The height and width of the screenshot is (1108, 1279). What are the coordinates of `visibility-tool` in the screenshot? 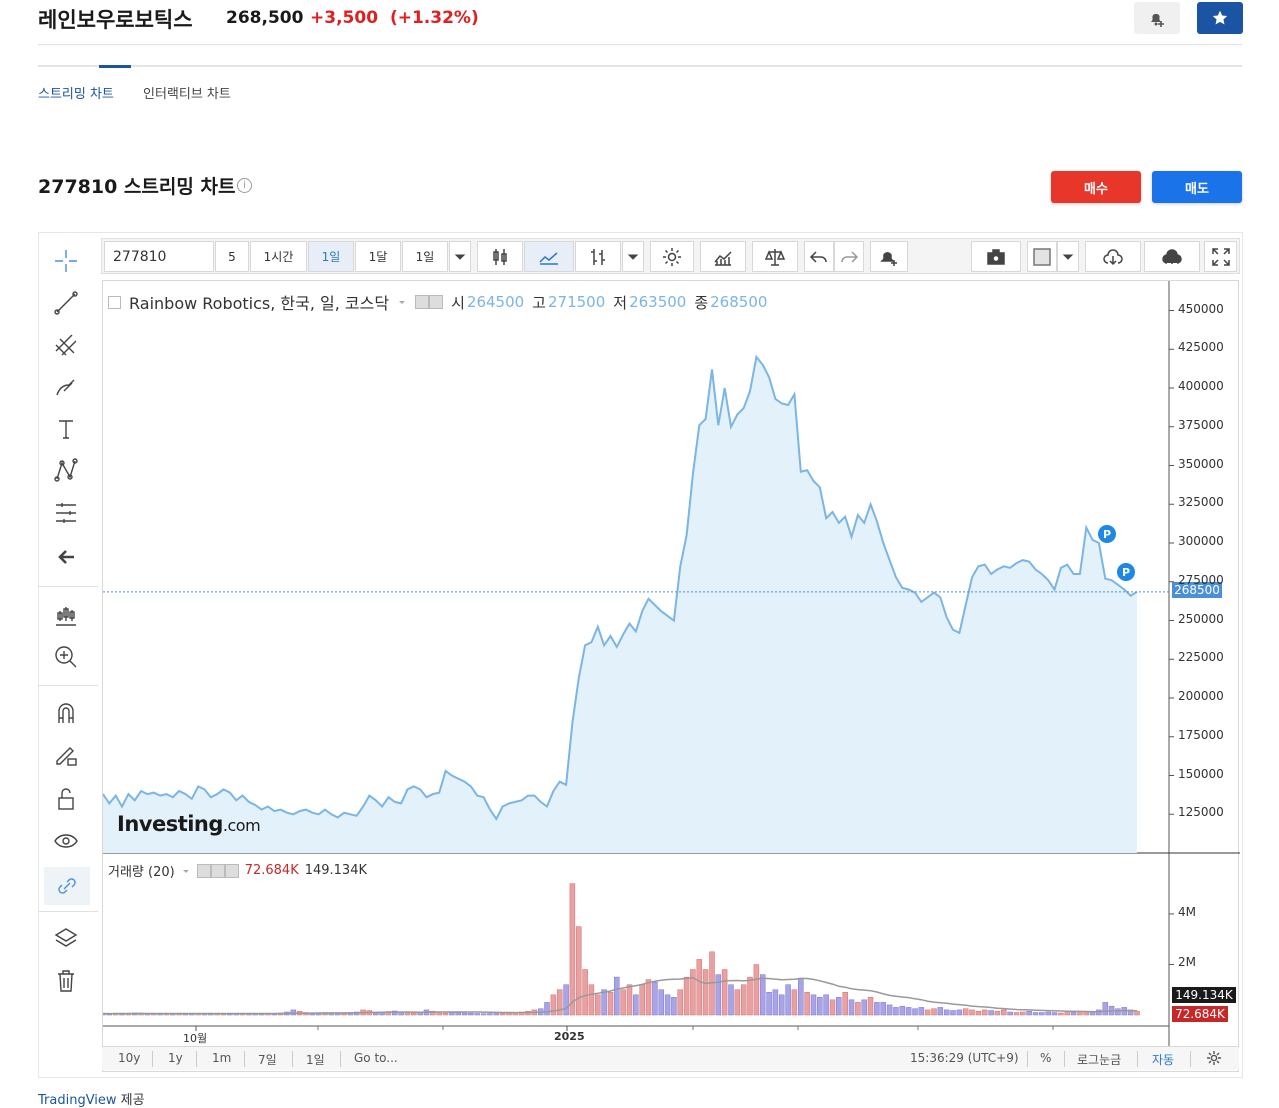 It's located at (66, 841).